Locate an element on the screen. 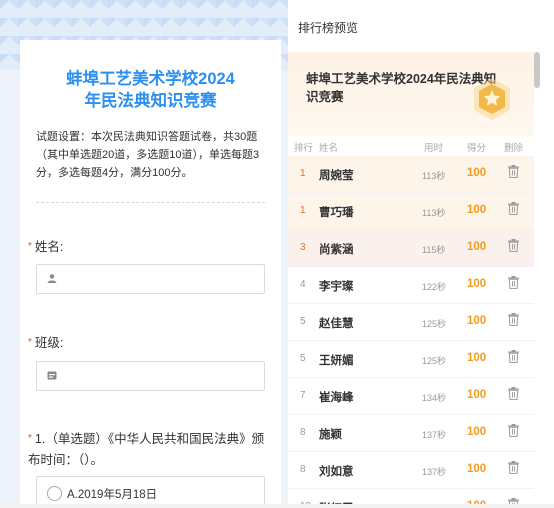  name-cell: 王妍媚 is located at coordinates (336, 361).